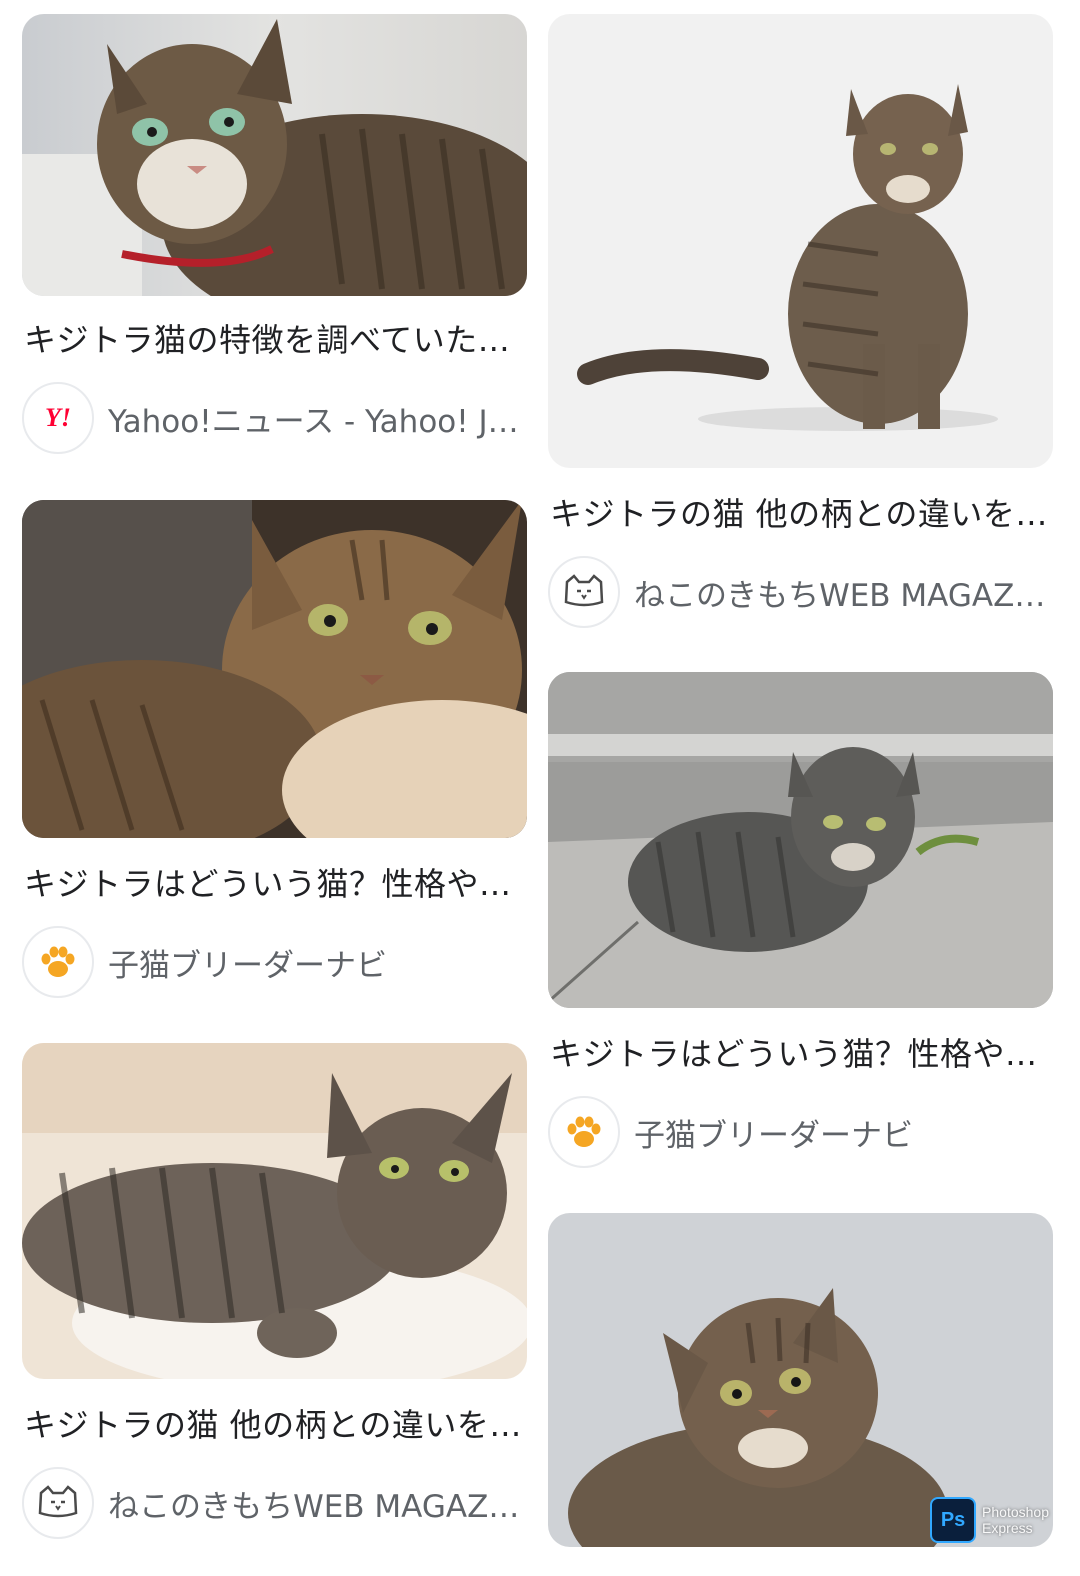 This screenshot has width=1080, height=1576. I want to click on yahoo-icon: Y!, so click(58, 418).